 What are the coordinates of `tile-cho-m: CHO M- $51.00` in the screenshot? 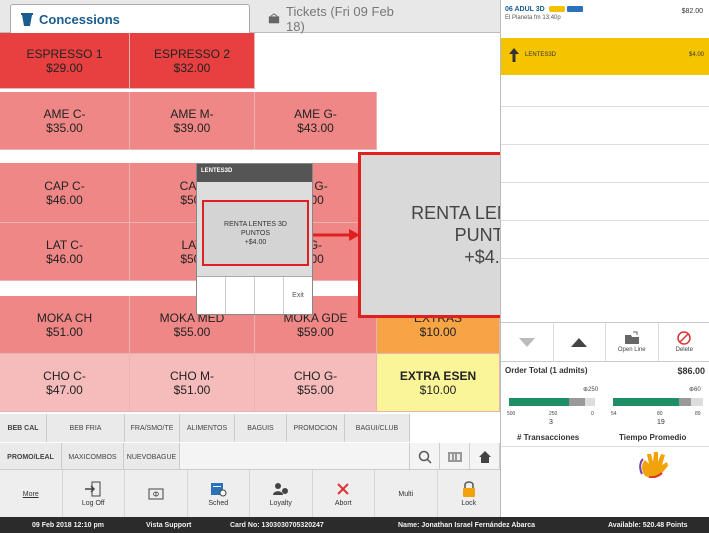 It's located at (192, 383).